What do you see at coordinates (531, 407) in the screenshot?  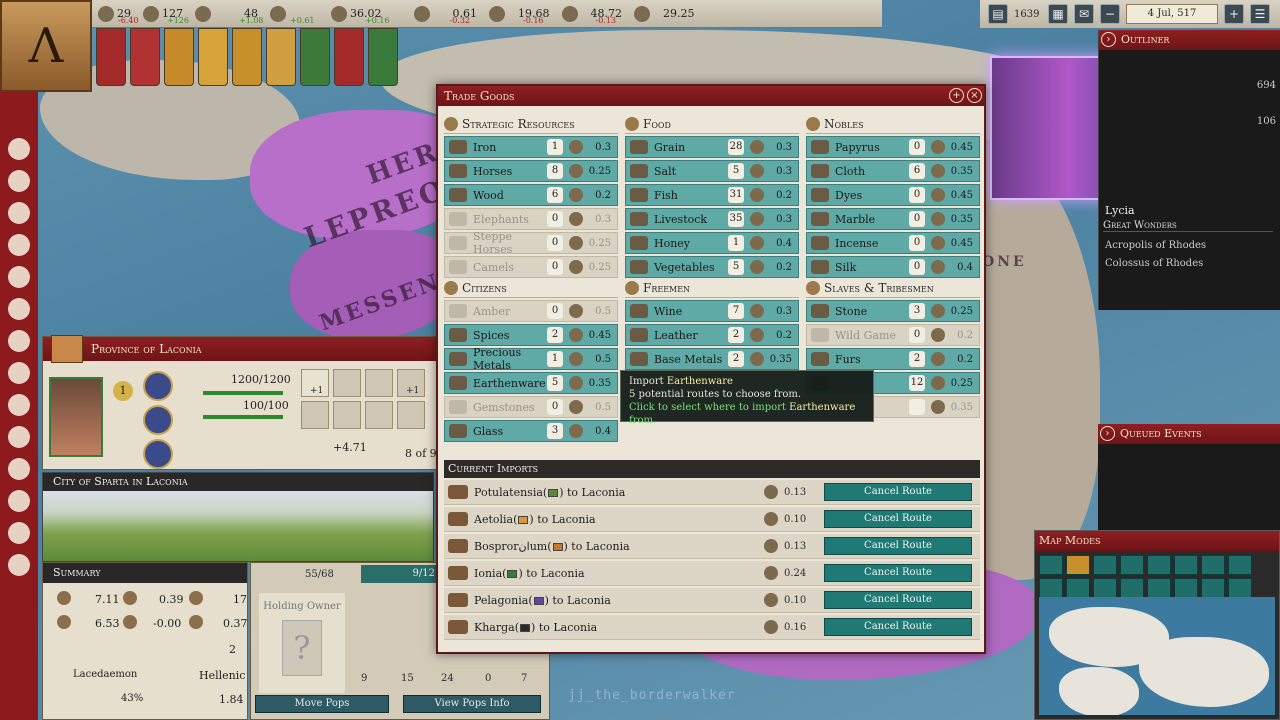 I see `trade-good-row: Gemstones 0 0.5` at bounding box center [531, 407].